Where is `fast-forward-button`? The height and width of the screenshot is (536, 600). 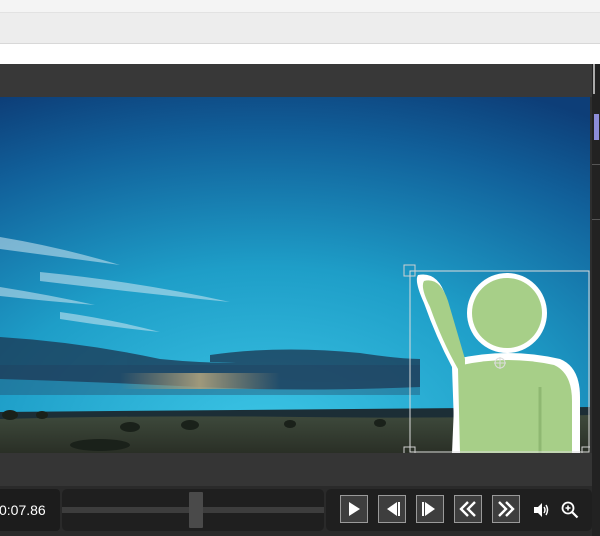
fast-forward-button is located at coordinates (506, 509).